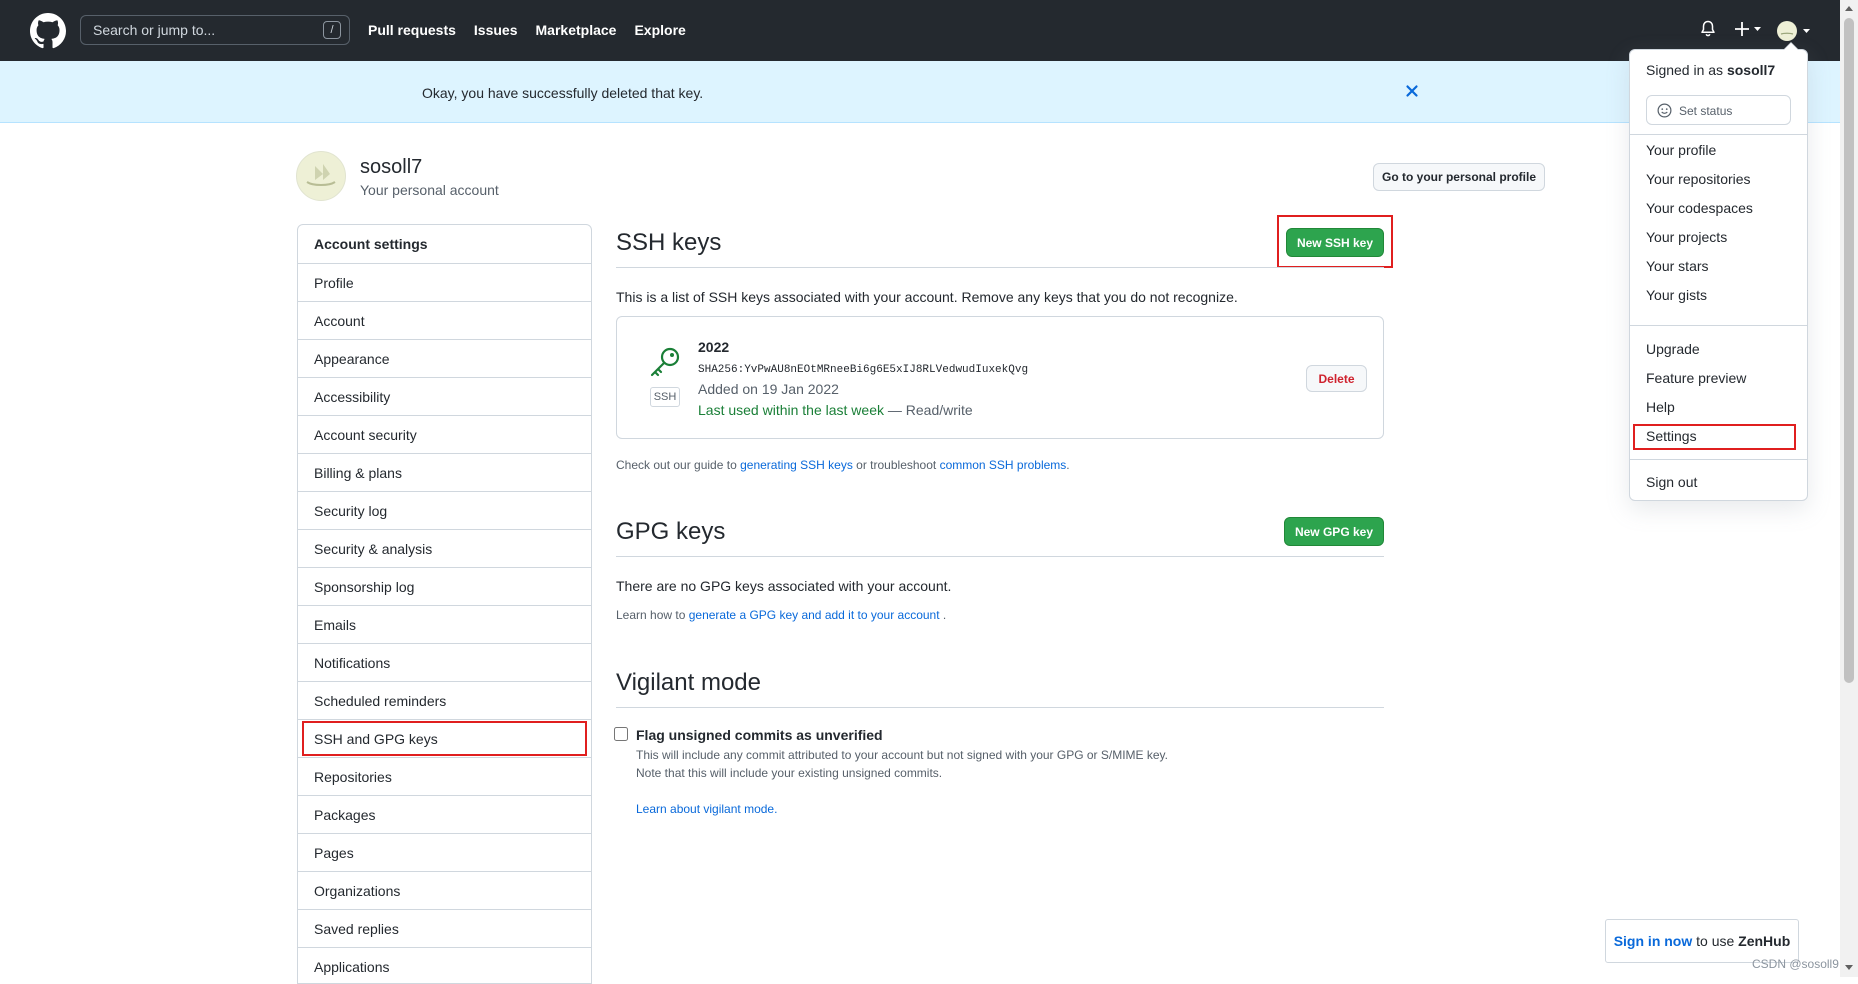  What do you see at coordinates (1671, 436) in the screenshot?
I see `dd-settings: Settings` at bounding box center [1671, 436].